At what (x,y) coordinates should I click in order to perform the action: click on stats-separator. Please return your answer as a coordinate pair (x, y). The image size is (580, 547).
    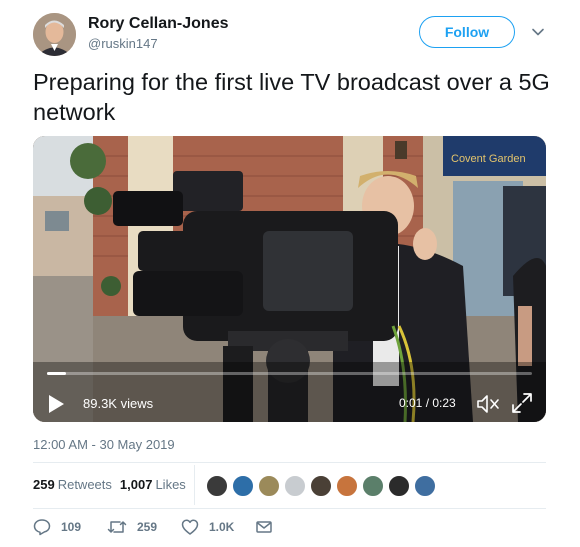
    Looking at the image, I should click on (194, 485).